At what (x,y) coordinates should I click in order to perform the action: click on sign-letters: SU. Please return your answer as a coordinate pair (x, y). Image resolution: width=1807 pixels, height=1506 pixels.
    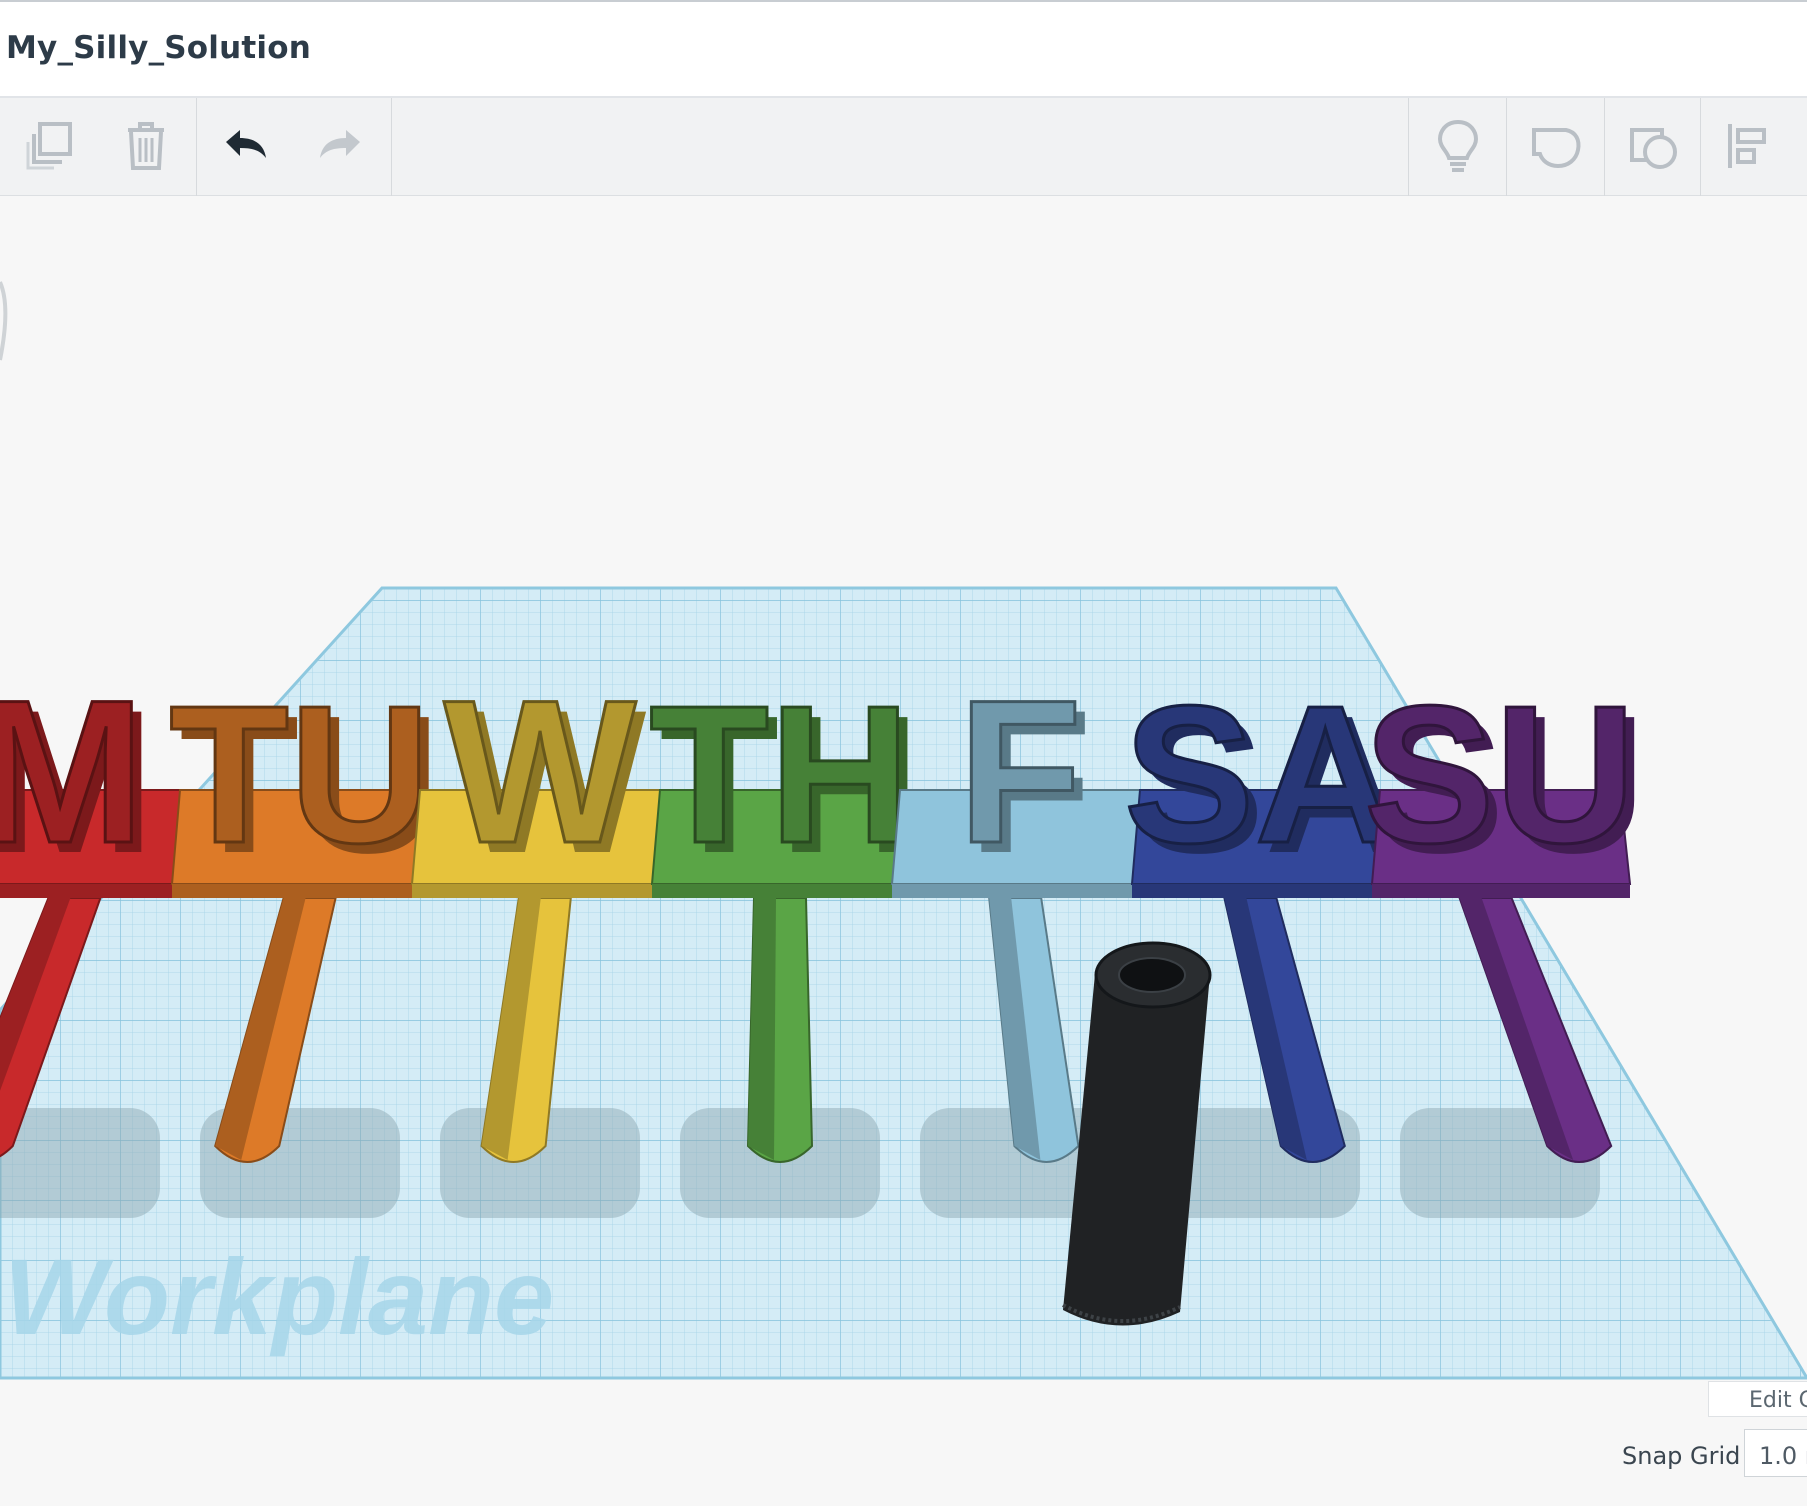
    Looking at the image, I should click on (1500, 774).